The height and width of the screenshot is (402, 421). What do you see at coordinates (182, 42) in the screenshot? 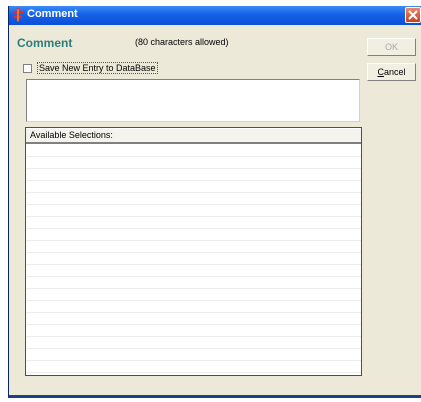
I see `char-limit-note: (80 characters allowed)` at bounding box center [182, 42].